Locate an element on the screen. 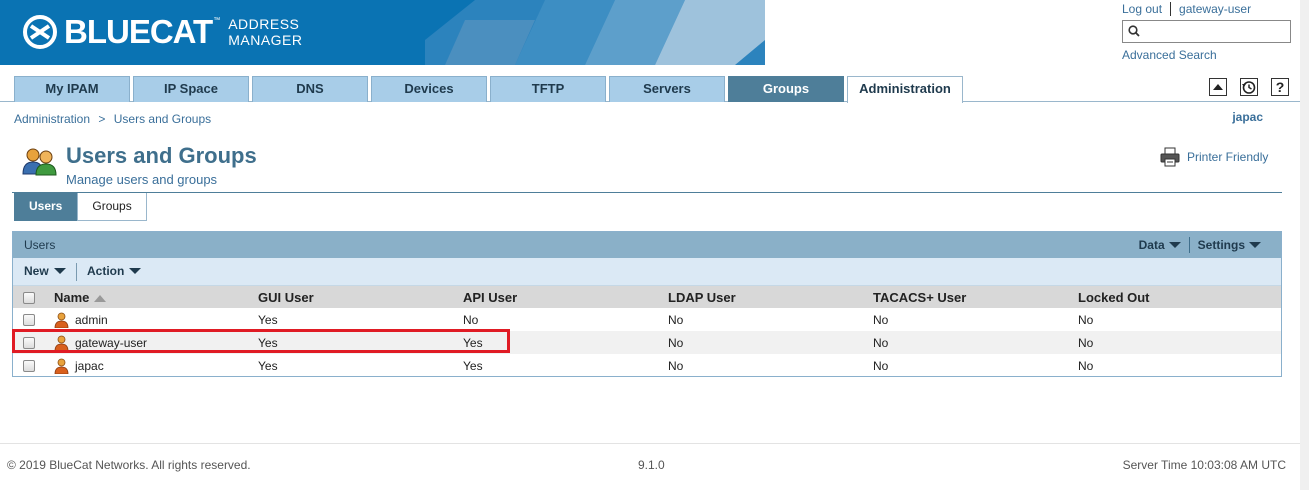 This screenshot has height=490, width=1309. subtabs: Users Groups is located at coordinates (80, 207).